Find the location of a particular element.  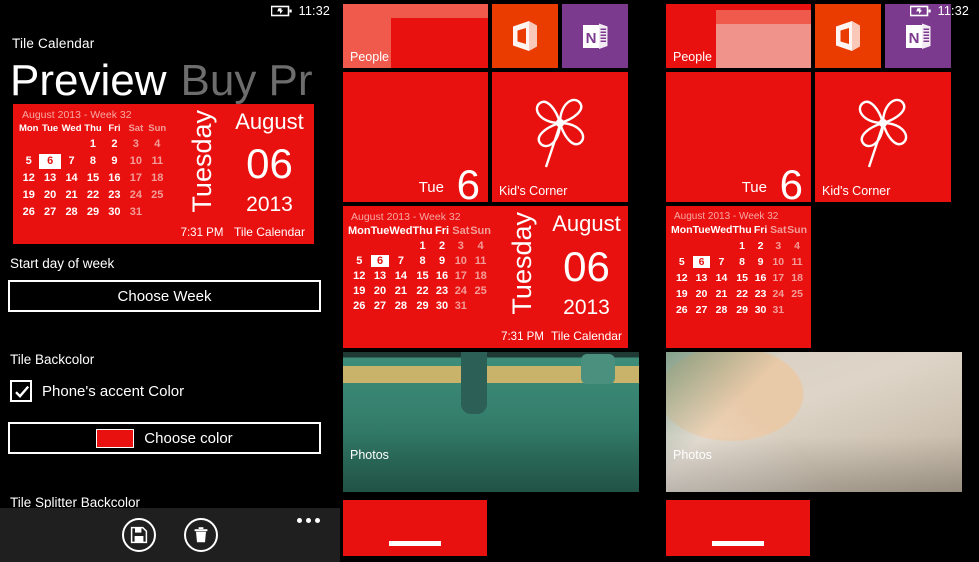

calendar-day: 18 is located at coordinates (480, 276).